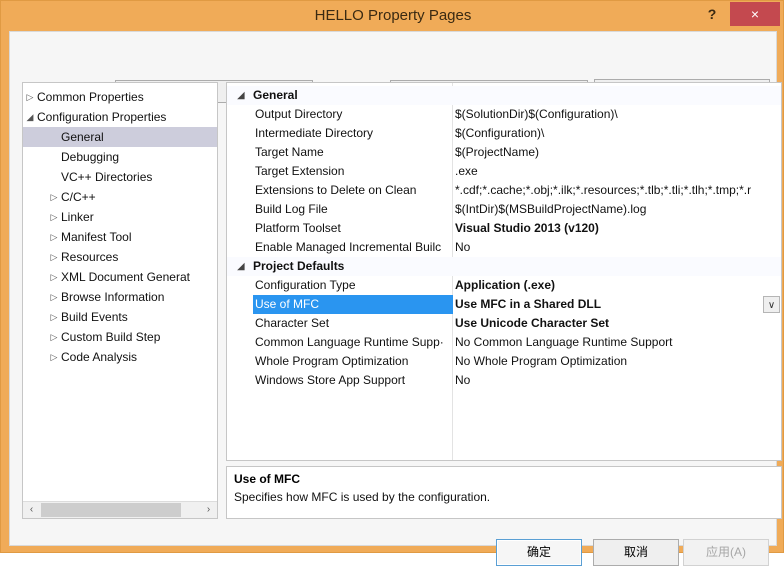  What do you see at coordinates (300, 171) in the screenshot?
I see `property-name: Target Extension` at bounding box center [300, 171].